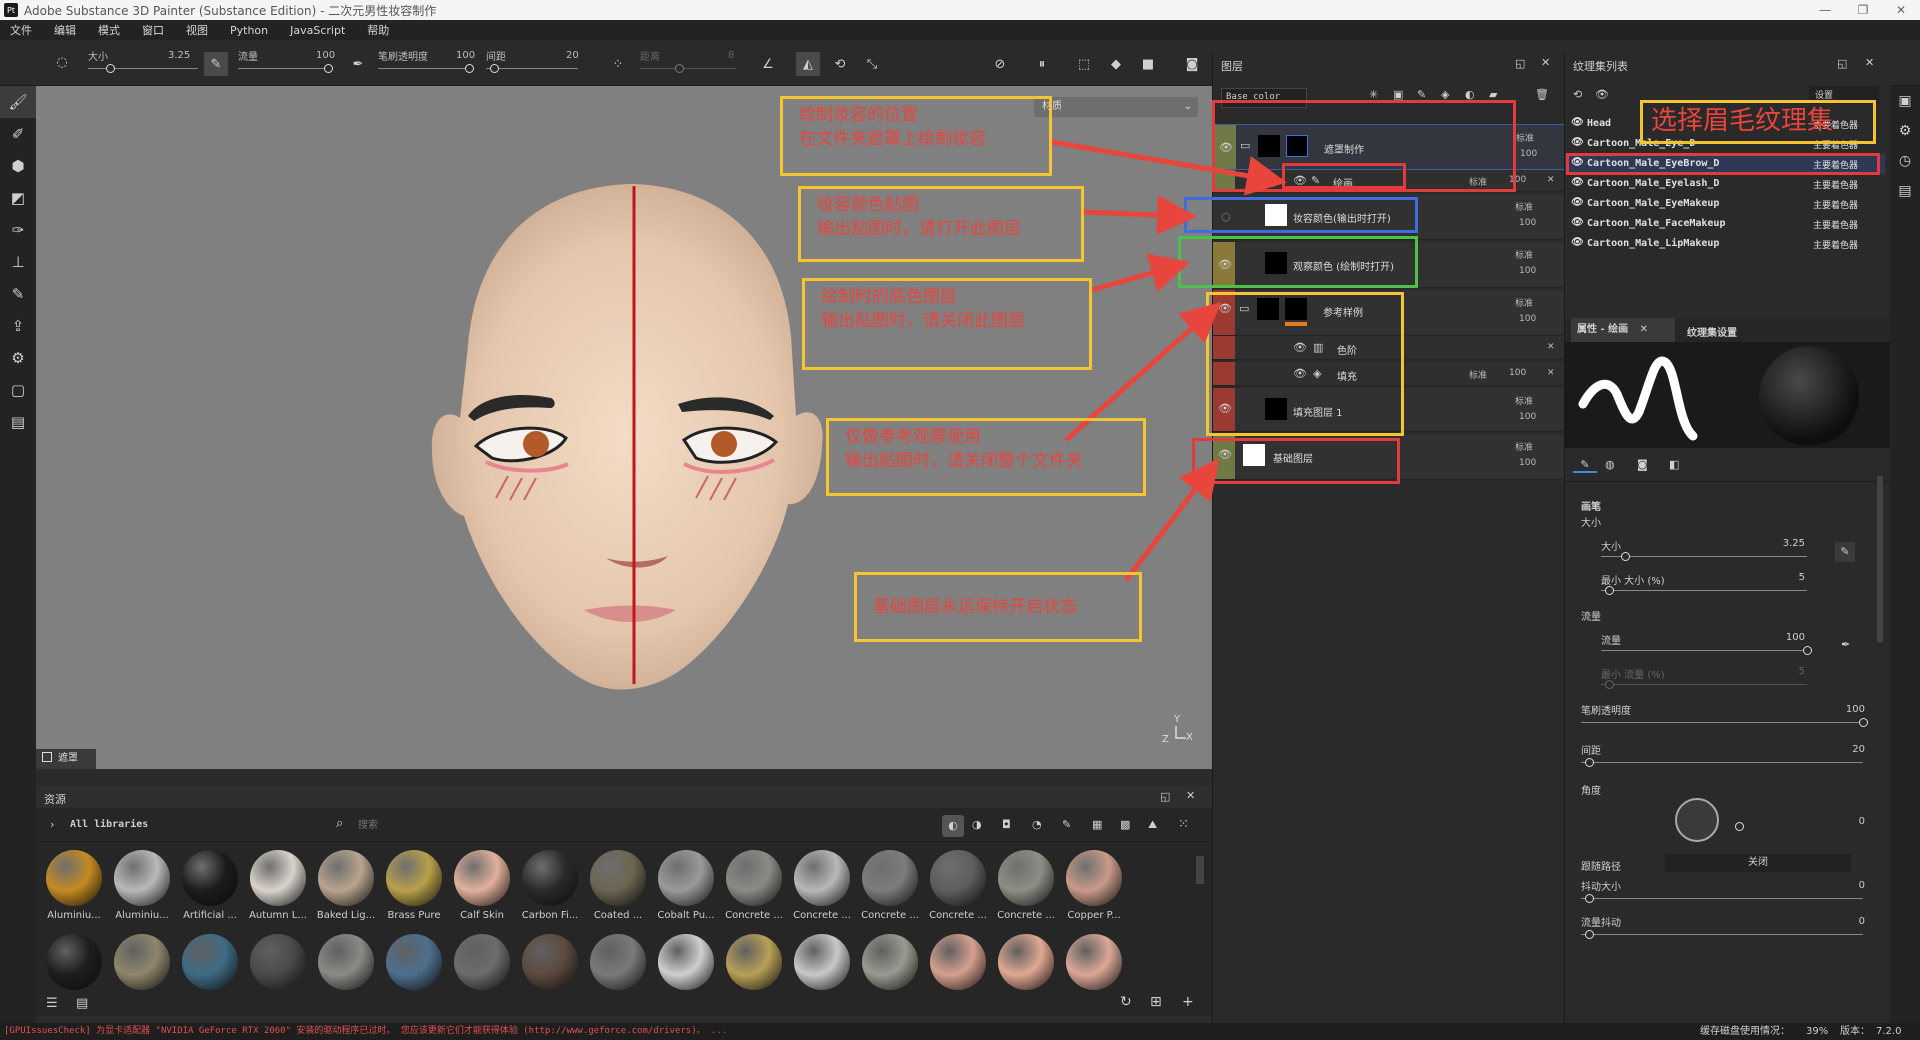  I want to click on close-tab-icon: ✕, so click(1644, 329).